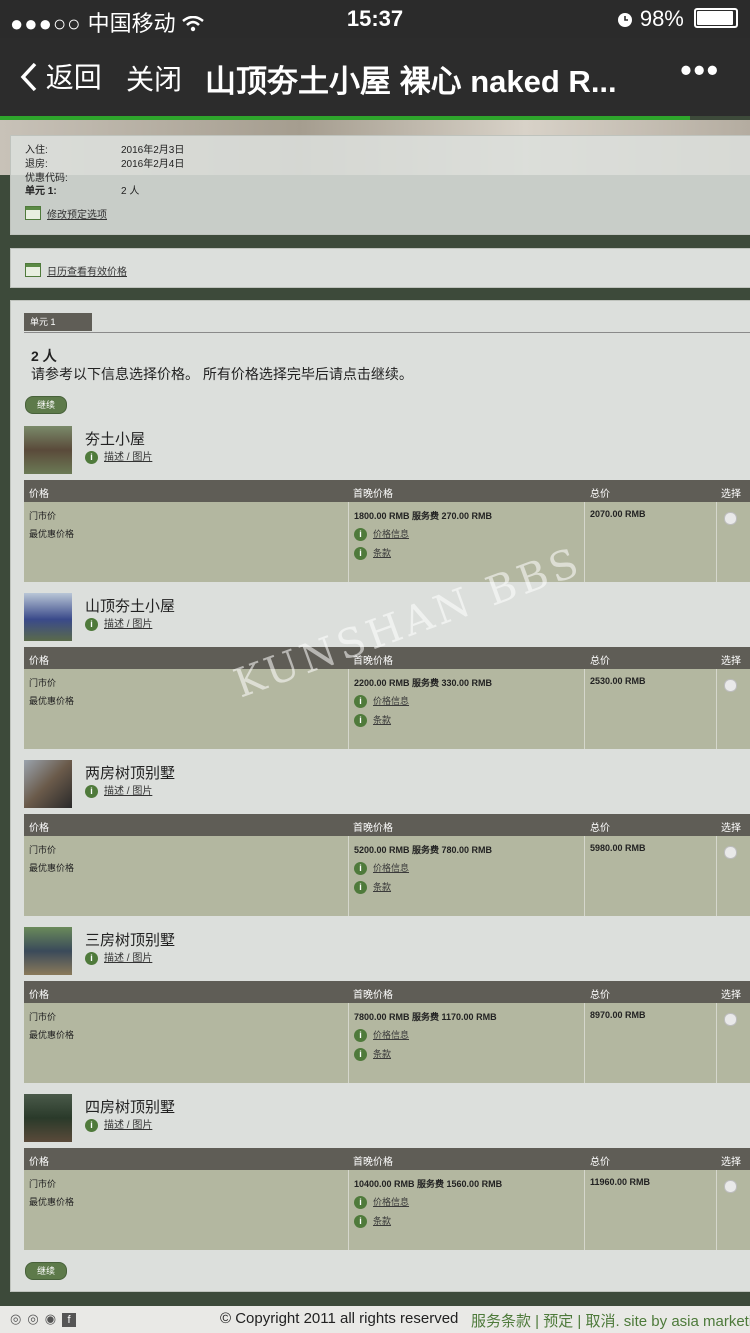  Describe the element at coordinates (27, 1318) in the screenshot. I see `tripadvisor-icon: ◎◎` at that location.